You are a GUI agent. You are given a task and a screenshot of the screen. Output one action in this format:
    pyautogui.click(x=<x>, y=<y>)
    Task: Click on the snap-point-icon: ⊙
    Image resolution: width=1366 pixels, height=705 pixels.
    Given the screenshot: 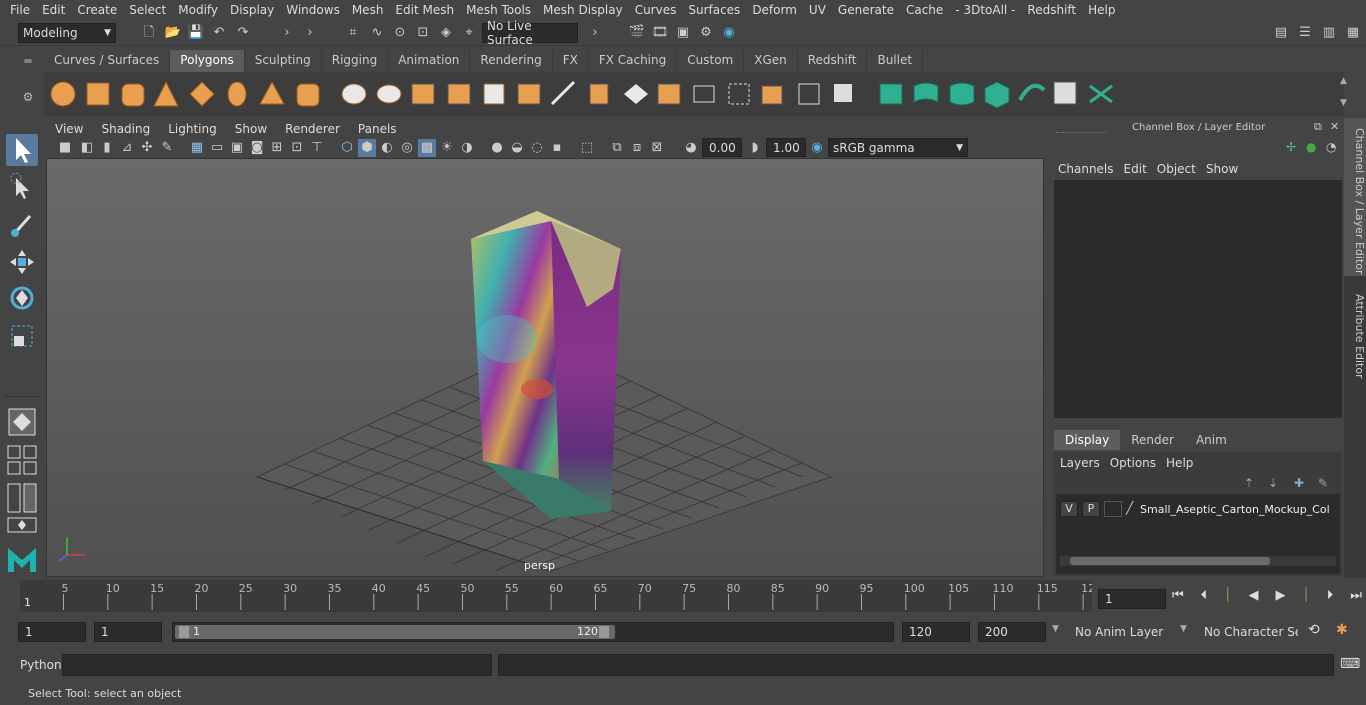 What is the action you would take?
    pyautogui.click(x=400, y=33)
    